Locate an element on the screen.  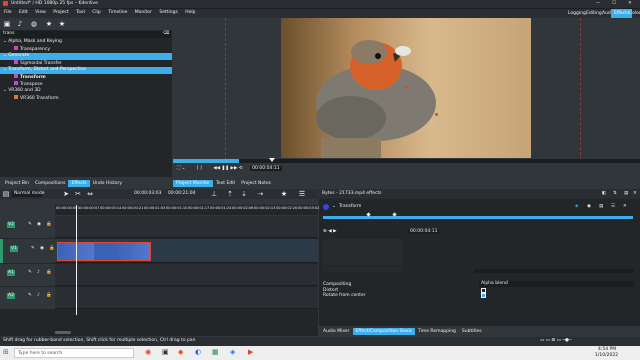
audio-effects-icon: ♪ is located at coordinates (20, 24).